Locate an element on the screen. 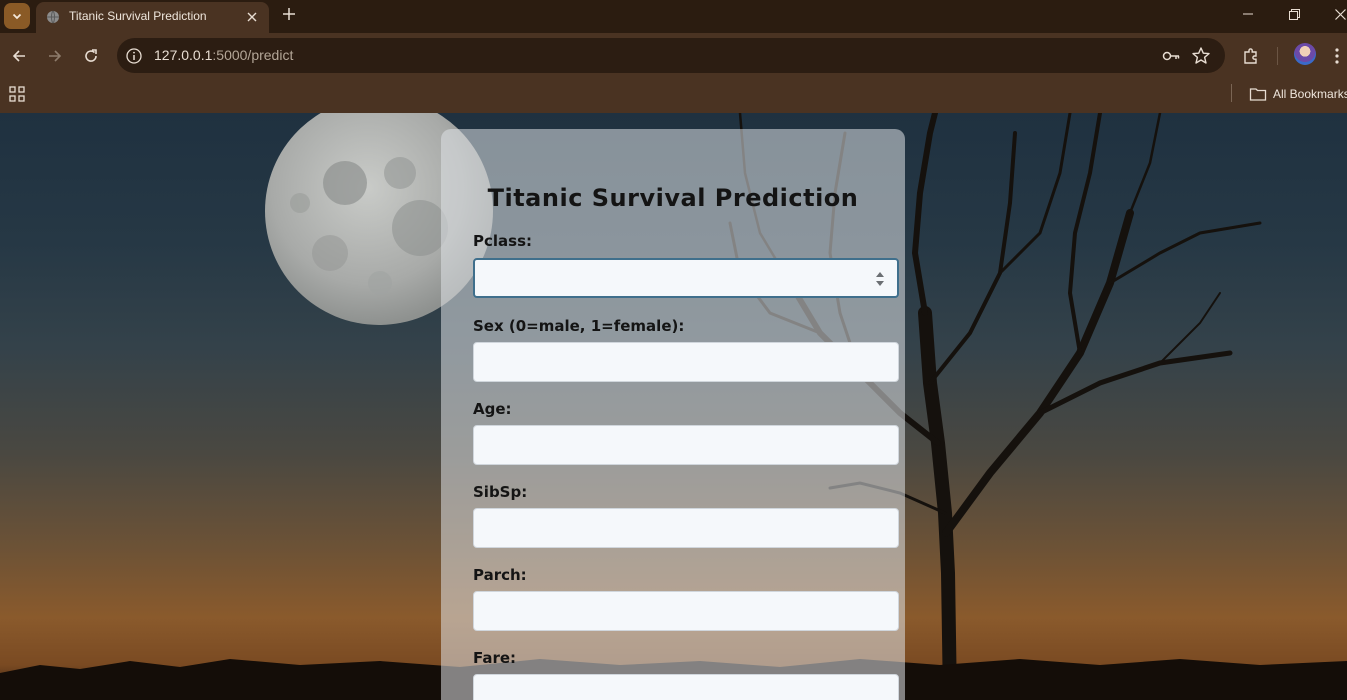 The height and width of the screenshot is (700, 1347). restore-icon is located at coordinates (1294, 14).